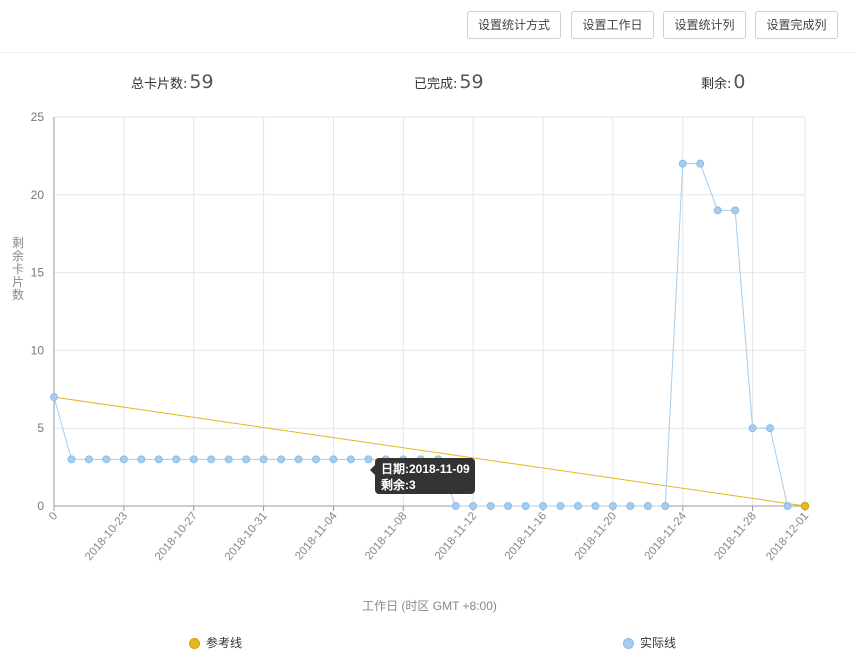 The image size is (856, 658). What do you see at coordinates (201, 82) in the screenshot?
I see `total-cards-value: 59` at bounding box center [201, 82].